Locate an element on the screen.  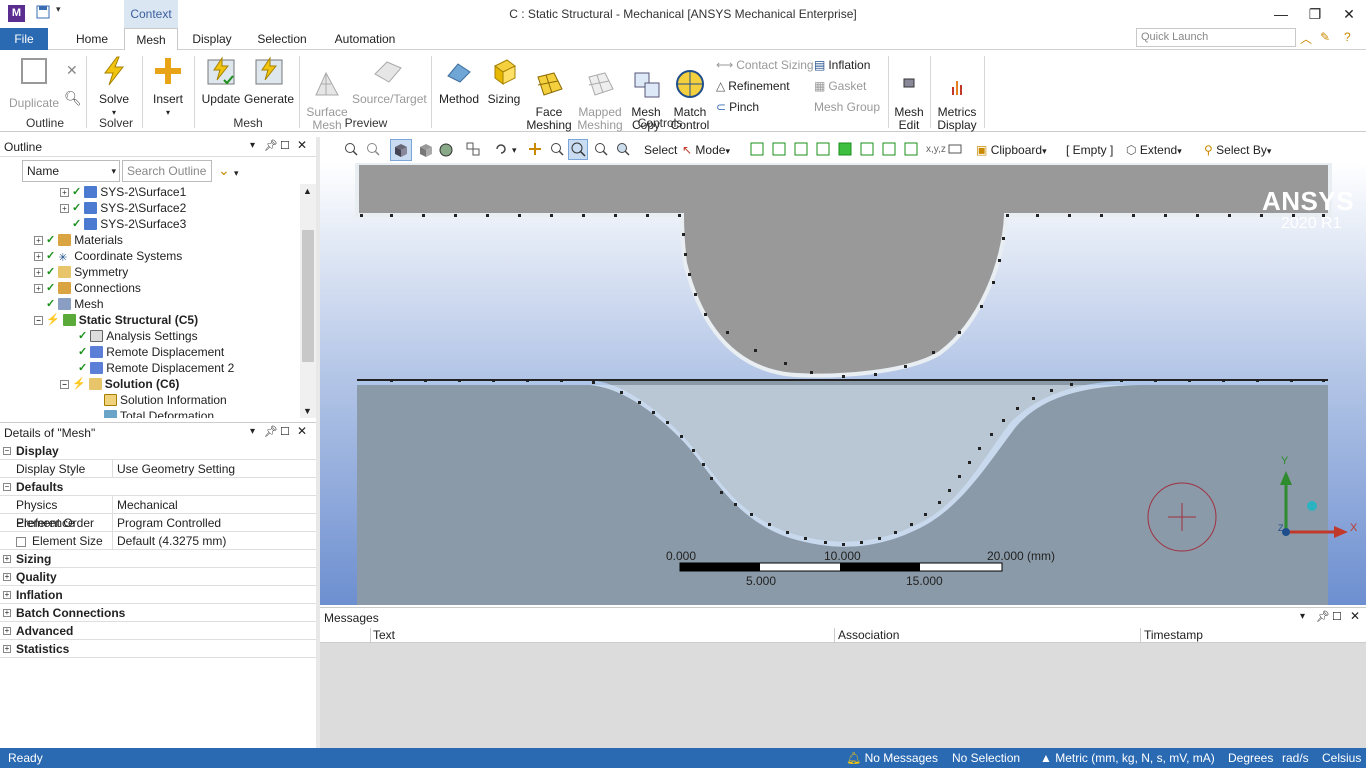
refinement-button: △ Refinement is located at coordinates (753, 86).